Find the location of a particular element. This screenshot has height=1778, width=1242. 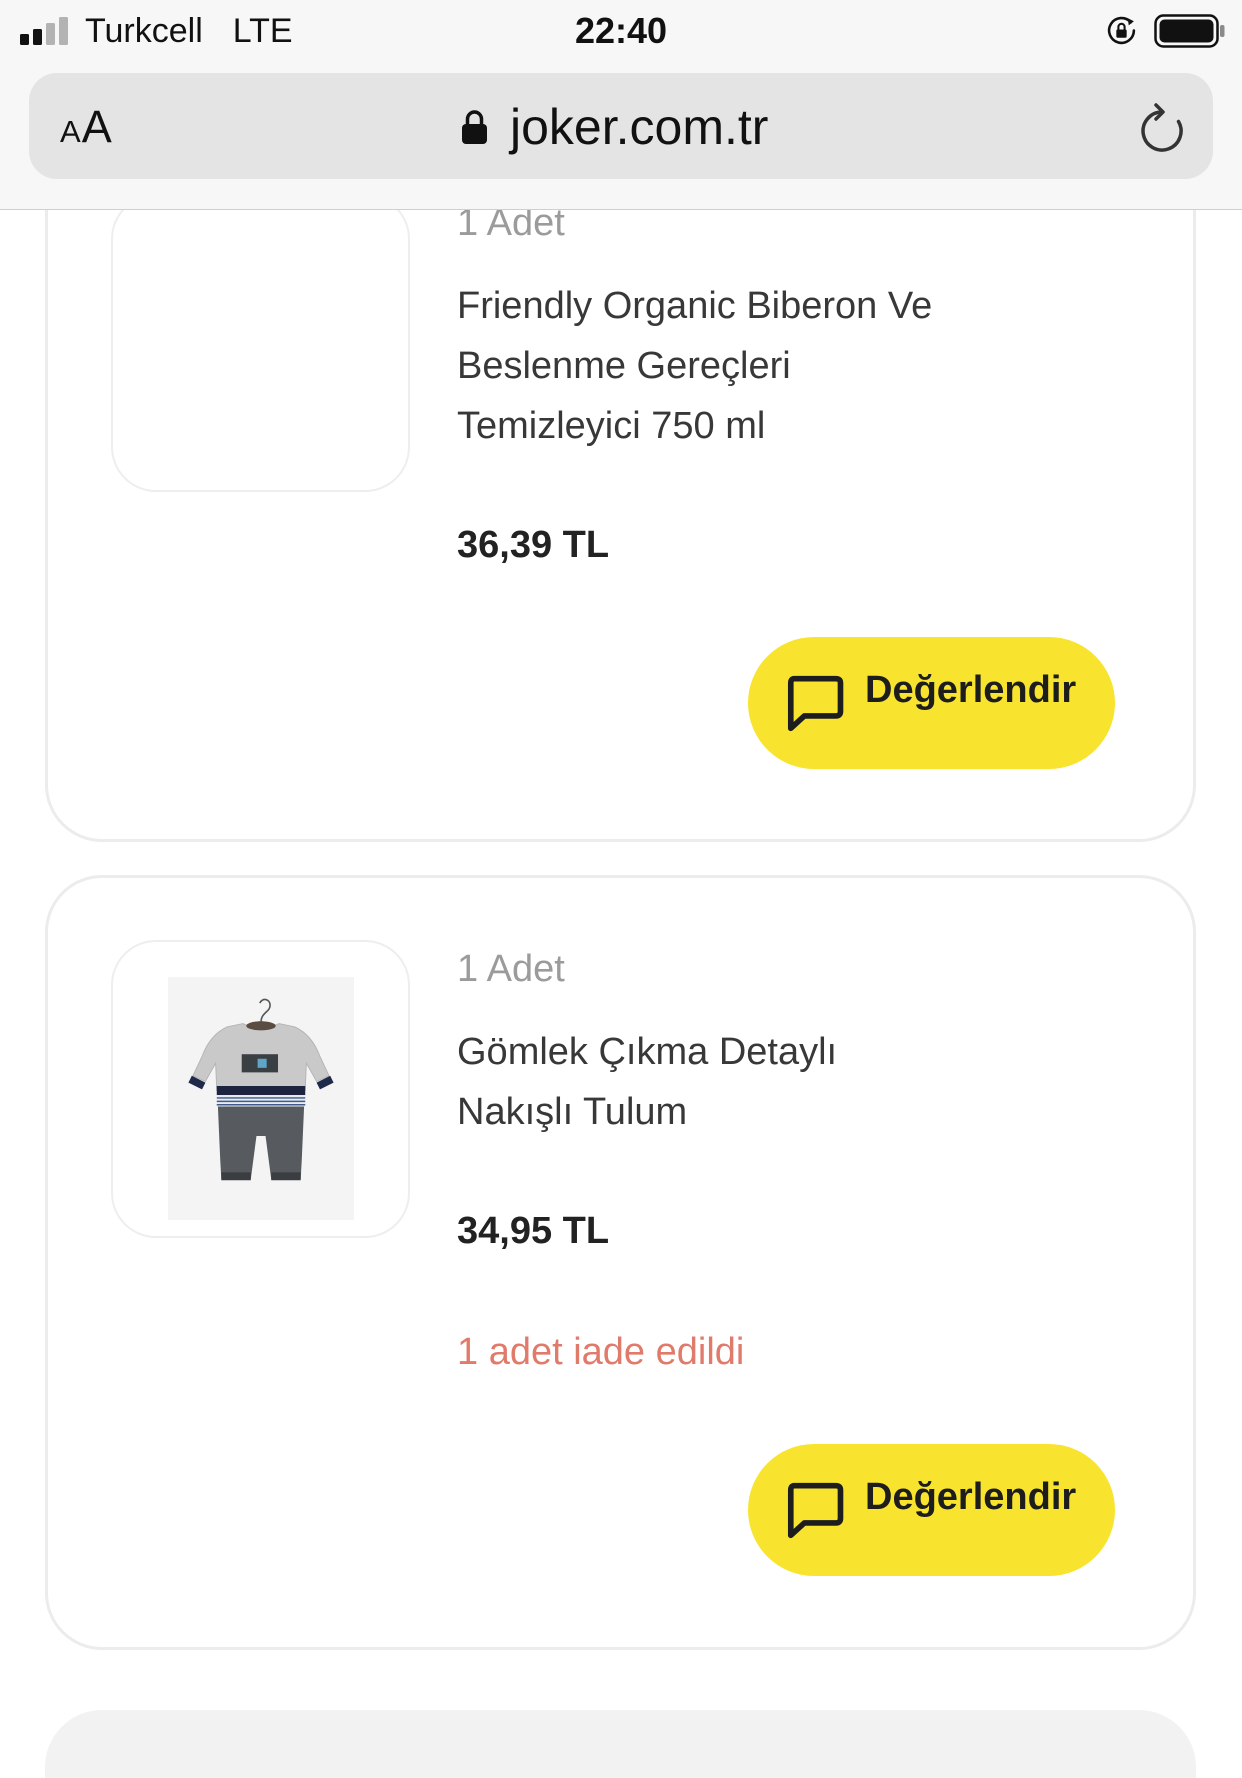

text-size-large-label: A is located at coordinates (96, 126).